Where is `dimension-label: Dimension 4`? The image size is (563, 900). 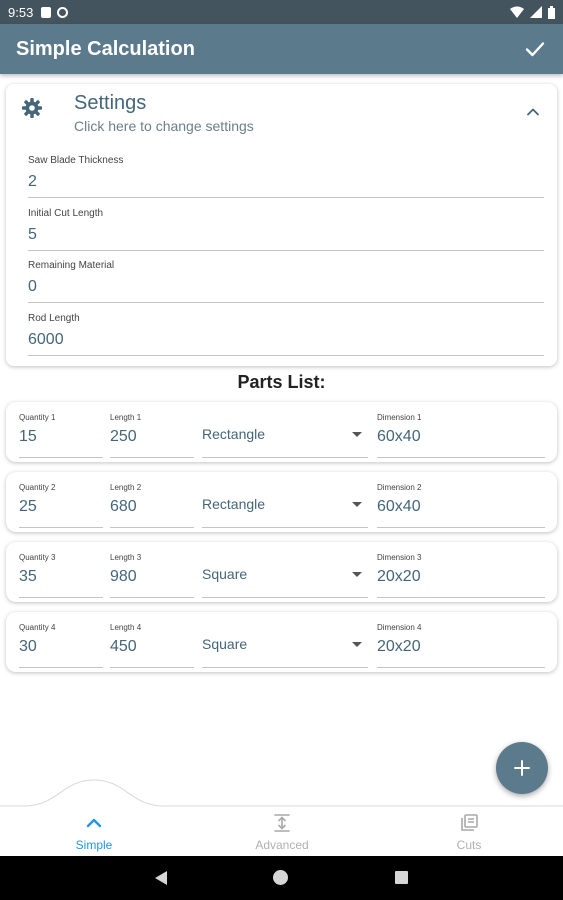
dimension-label: Dimension 4 is located at coordinates (399, 627).